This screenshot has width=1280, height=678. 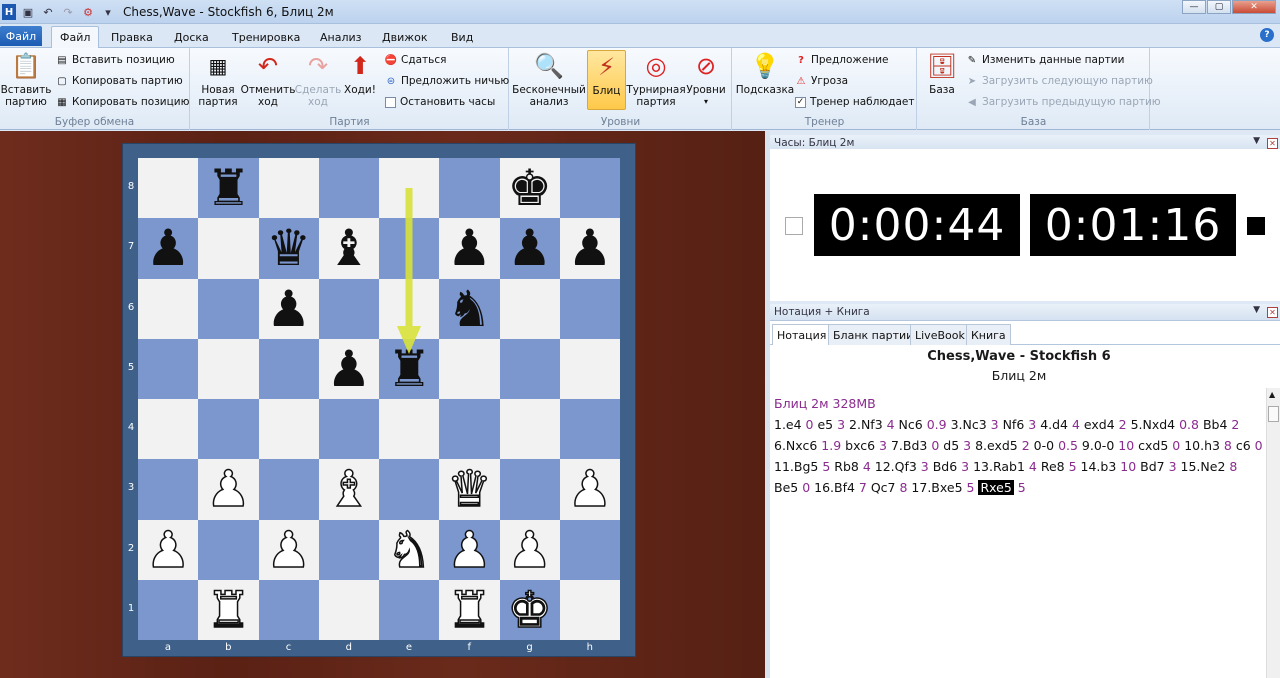 What do you see at coordinates (826, 424) in the screenshot?
I see `move-token: e5` at bounding box center [826, 424].